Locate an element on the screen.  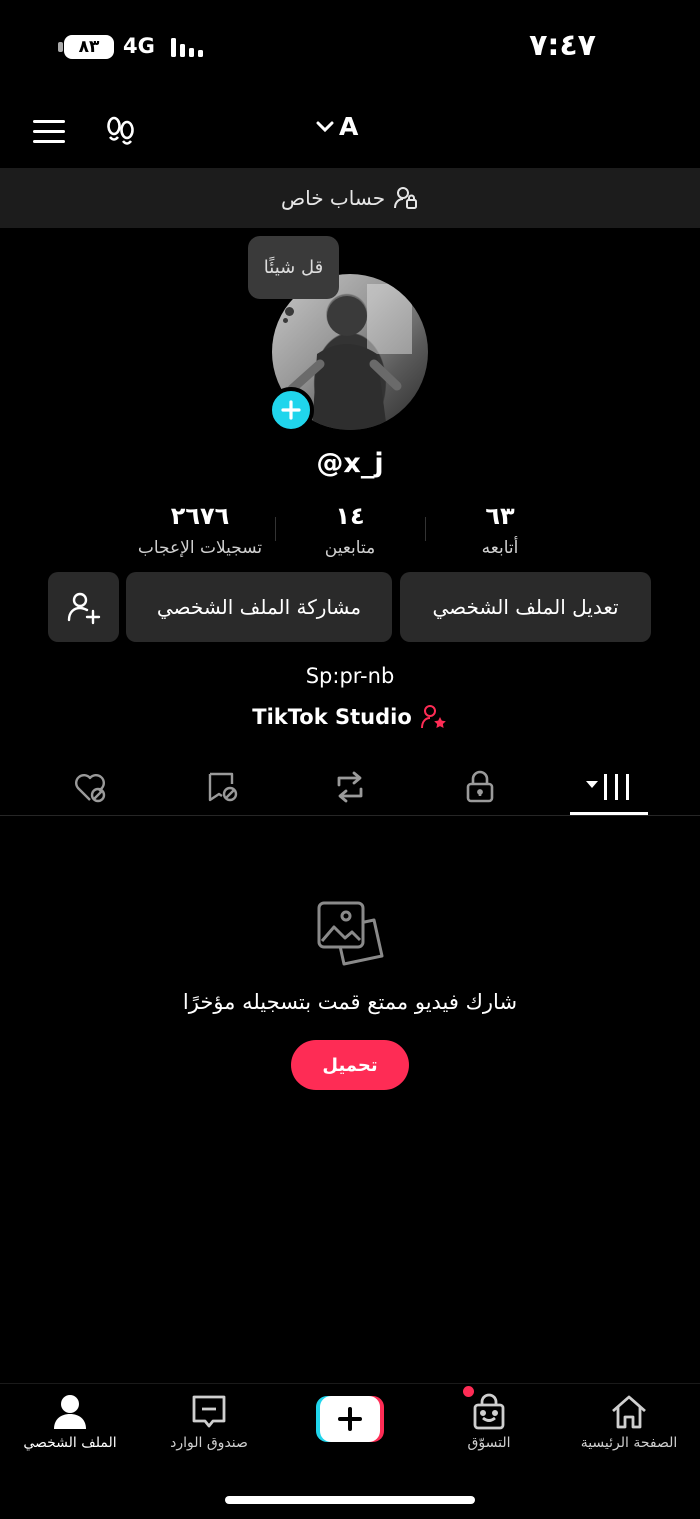
stat-likes: ٢٦٧٦ تسجيلات الإعجاب is located at coordinates (200, 530).